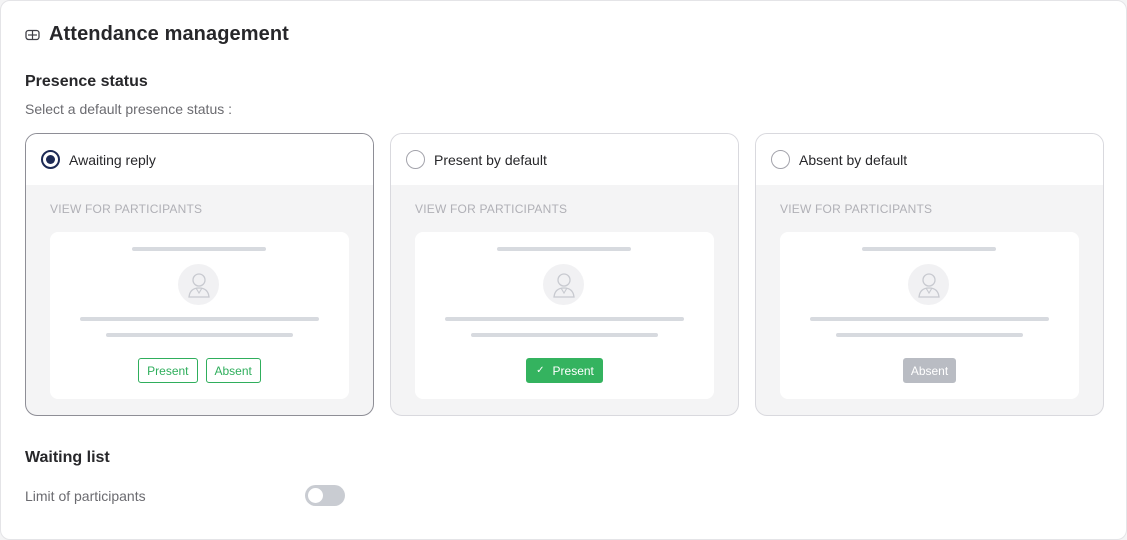 Image resolution: width=1127 pixels, height=540 pixels. Describe the element at coordinates (540, 370) in the screenshot. I see `checkmark-icon: ✓` at that location.